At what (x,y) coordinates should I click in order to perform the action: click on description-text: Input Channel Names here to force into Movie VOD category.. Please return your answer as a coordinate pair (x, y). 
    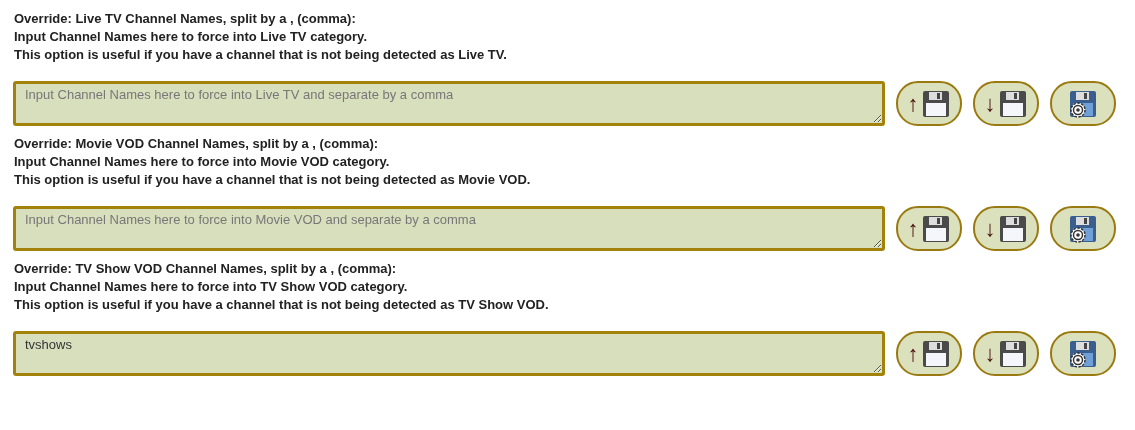
    Looking at the image, I should click on (202, 162).